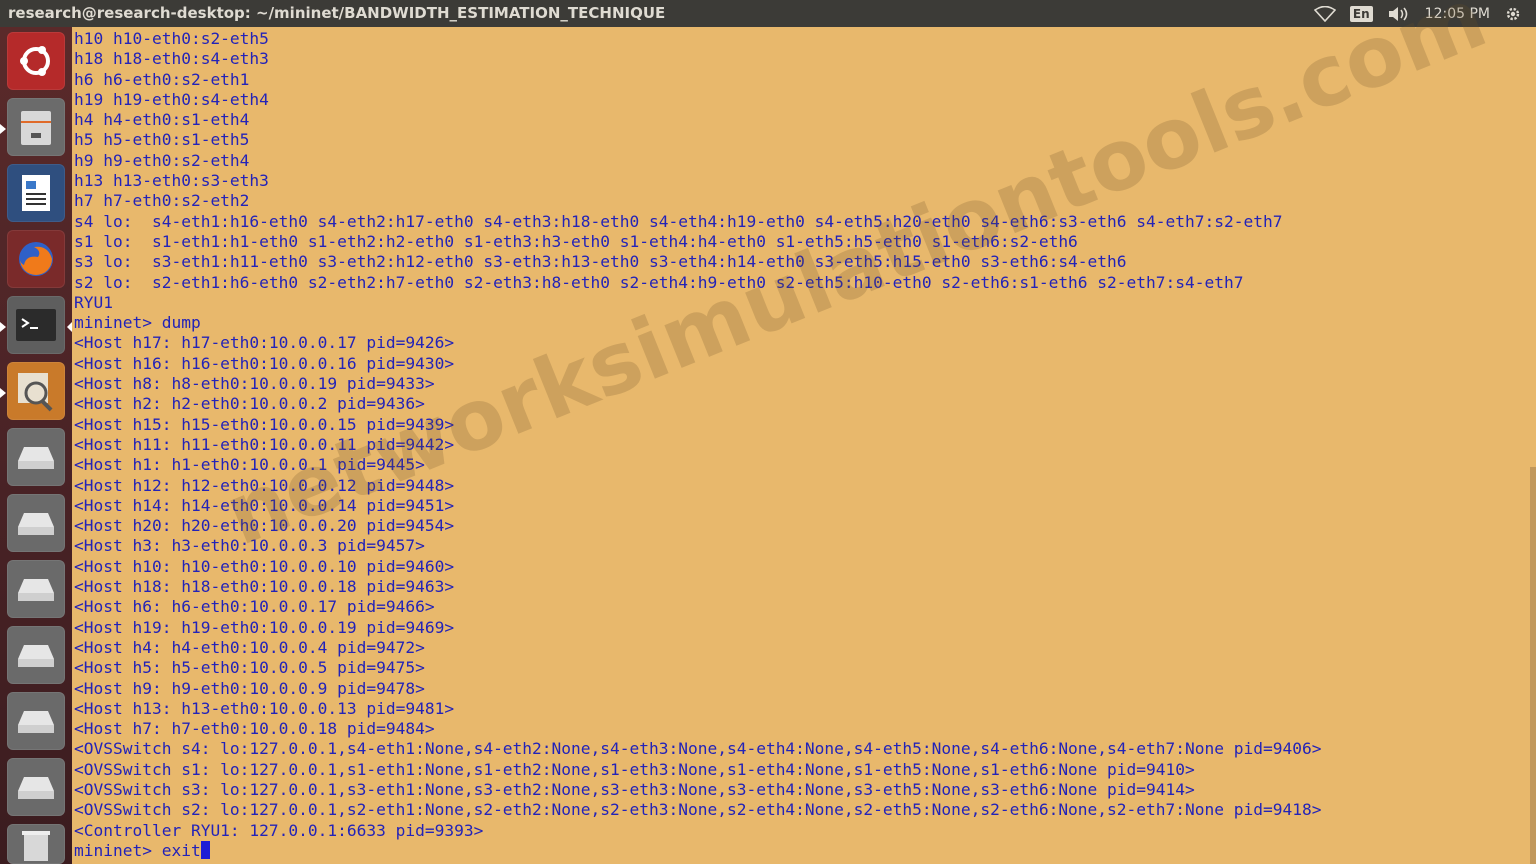 The width and height of the screenshot is (1536, 864). I want to click on terminal-line: <Host h6: h6-eth0:10.0.0.17 pid=9466>, so click(254, 607).